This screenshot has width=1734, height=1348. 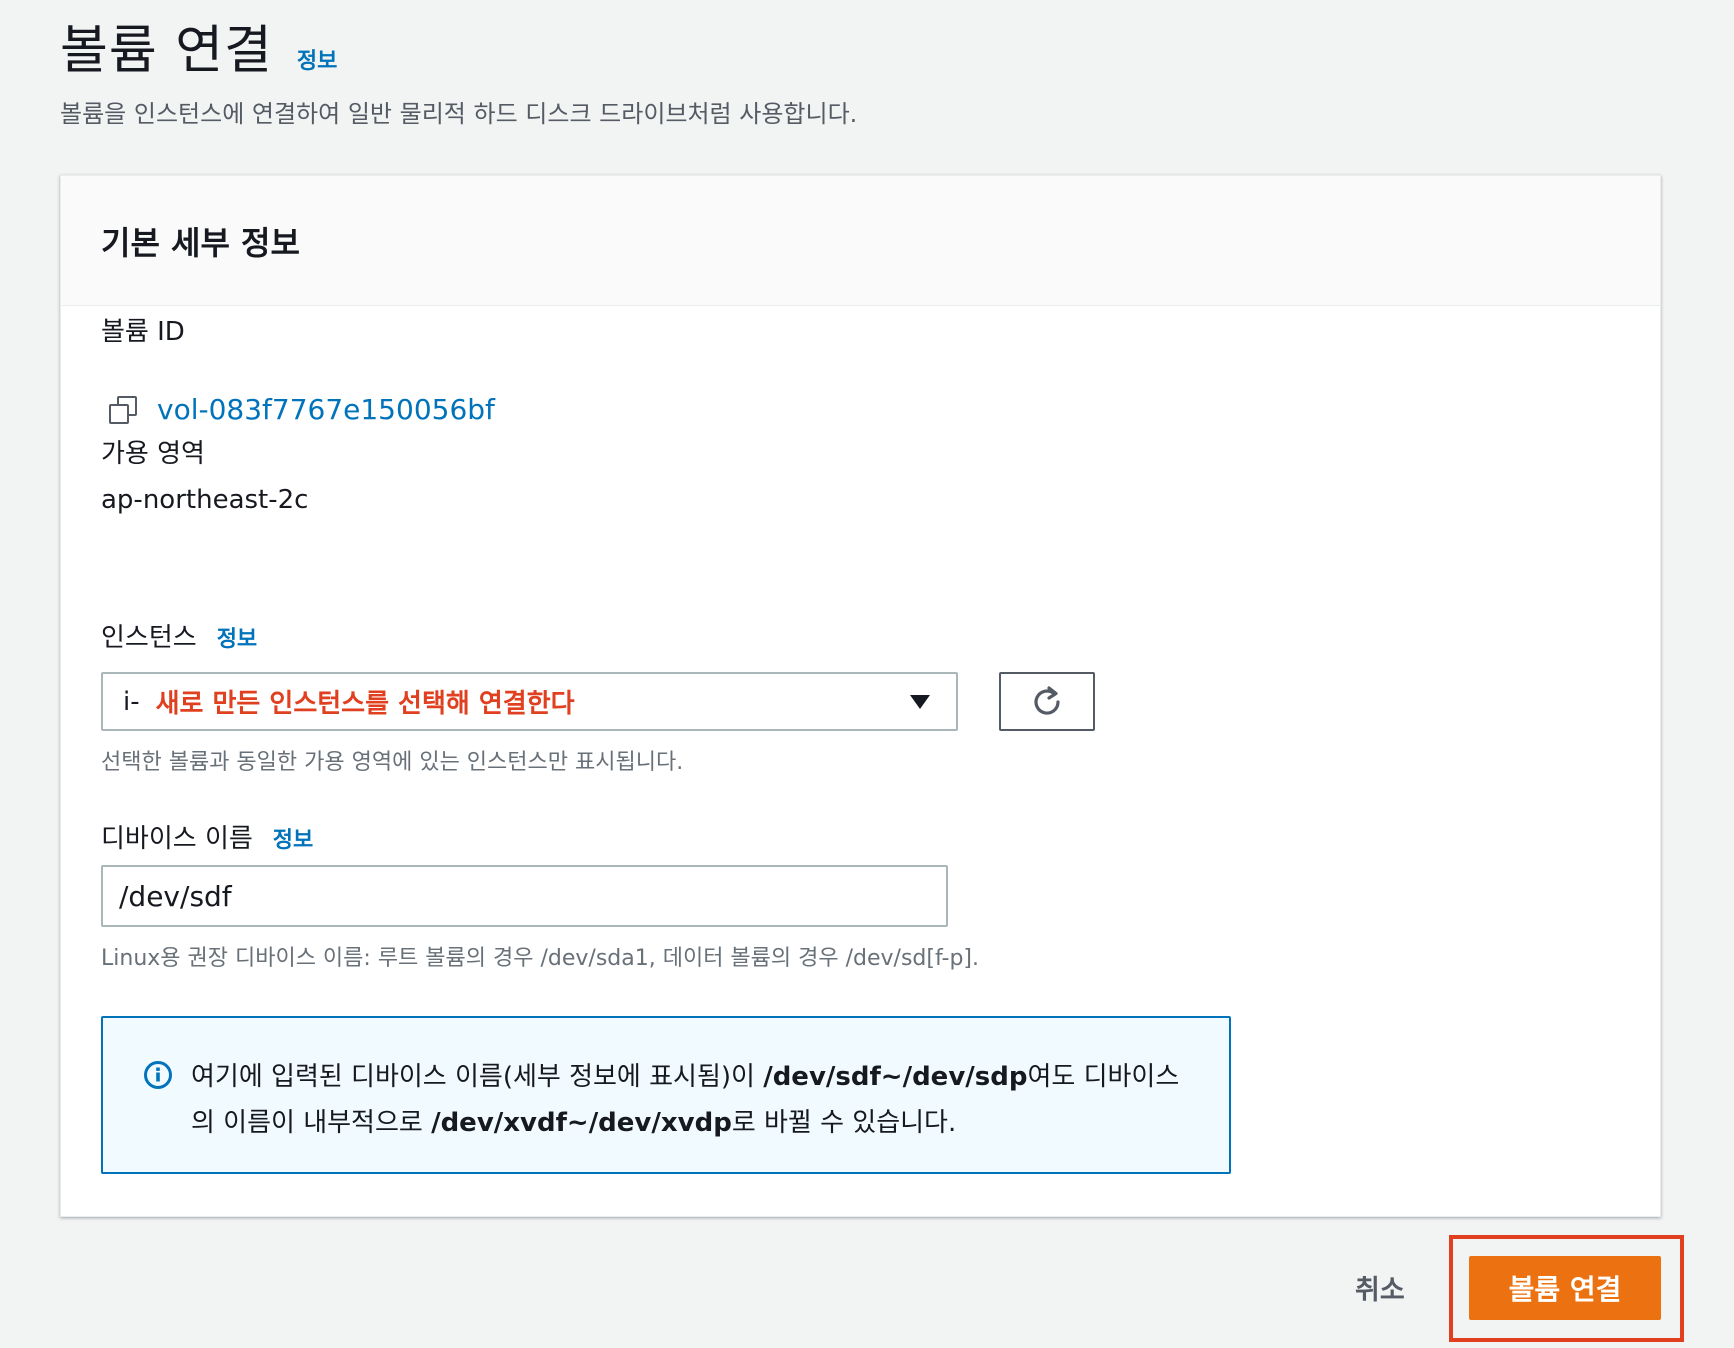 I want to click on copy-icon, so click(x=123, y=410).